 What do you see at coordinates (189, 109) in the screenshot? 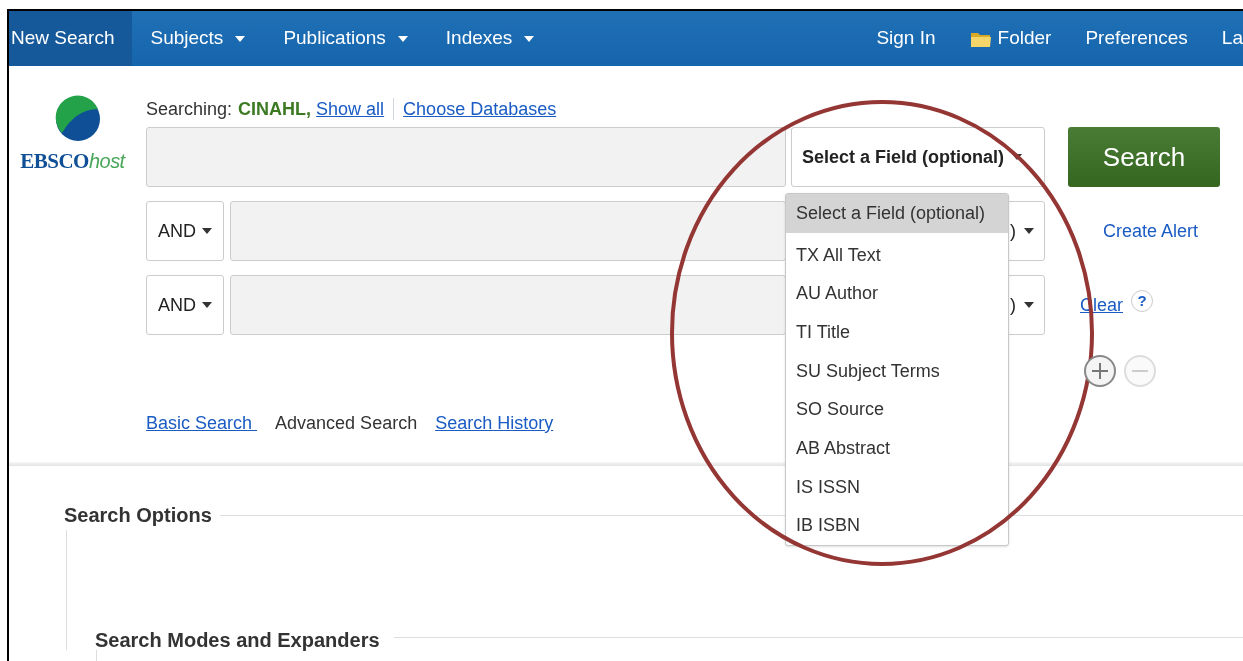
I see `searching-label: Searching:` at bounding box center [189, 109].